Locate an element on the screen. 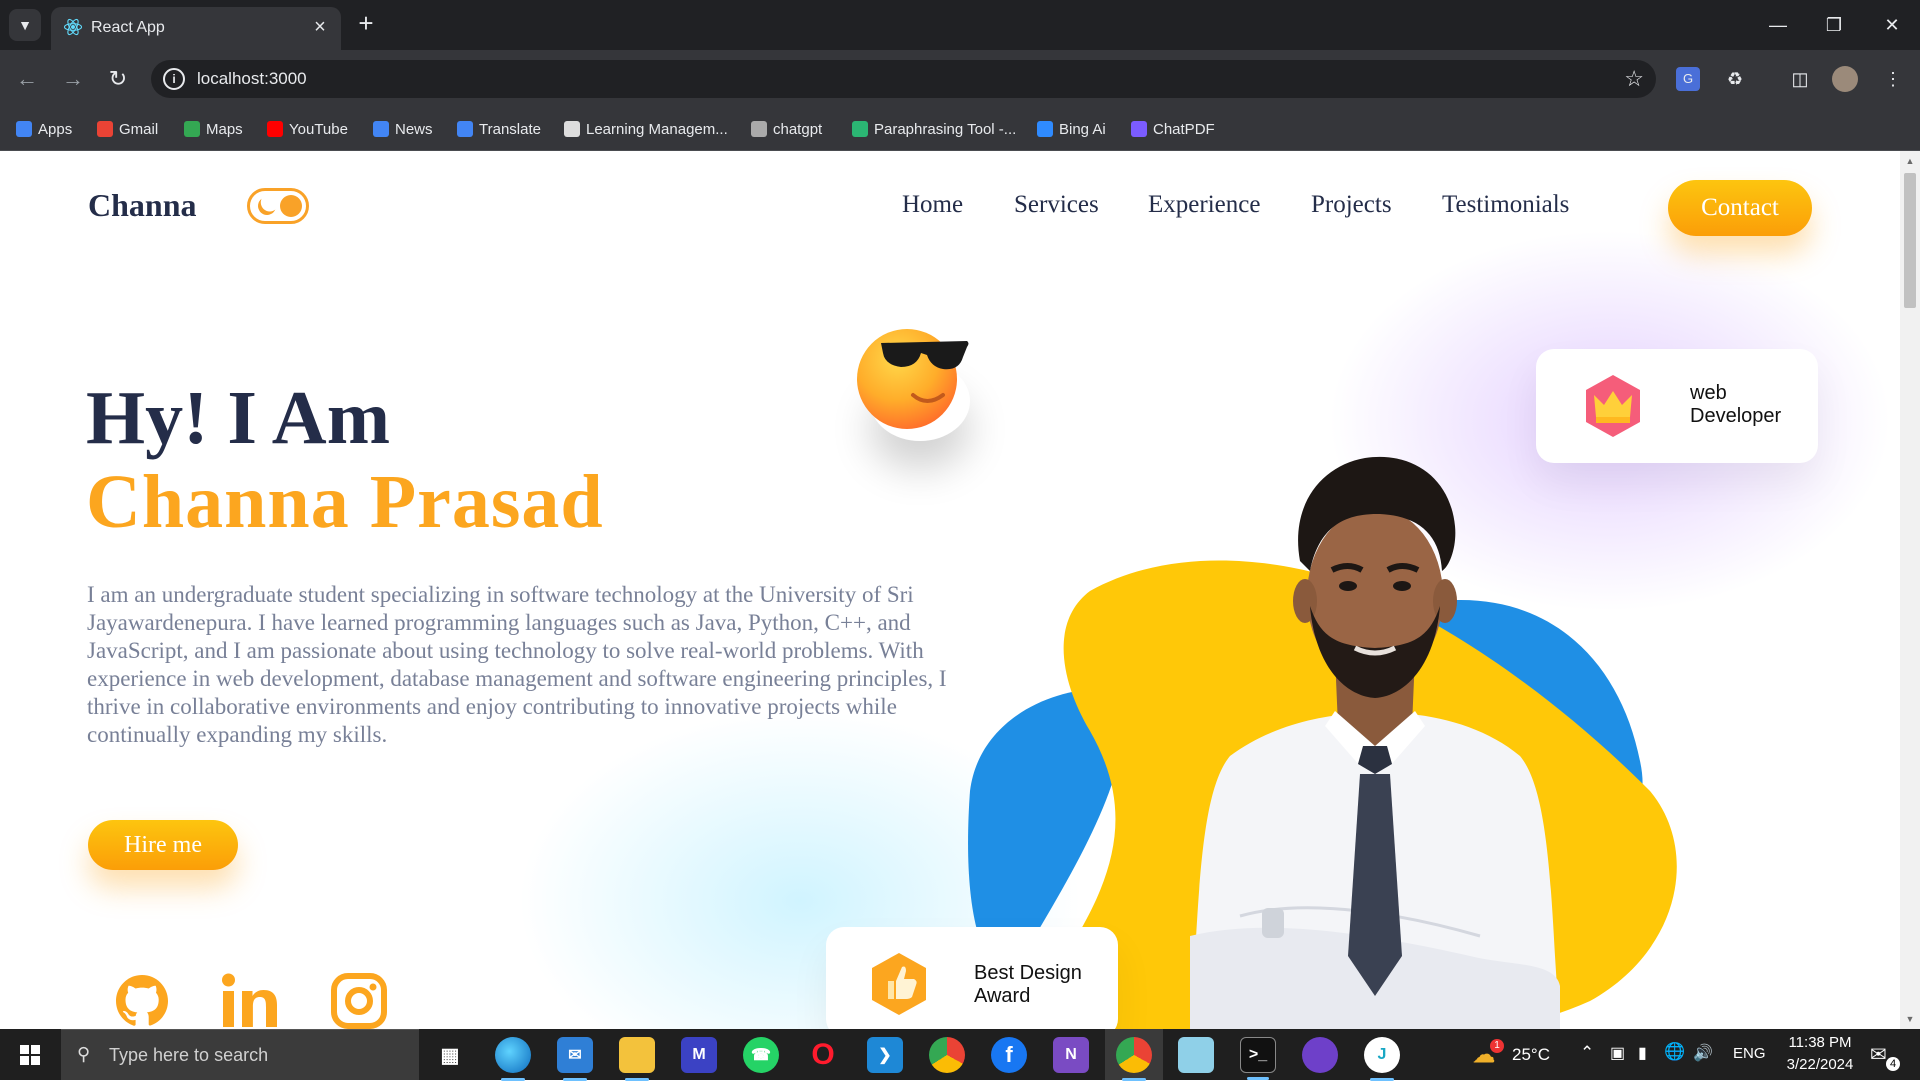 The width and height of the screenshot is (1920, 1081). notes-app-icon is located at coordinates (1196, 1055).